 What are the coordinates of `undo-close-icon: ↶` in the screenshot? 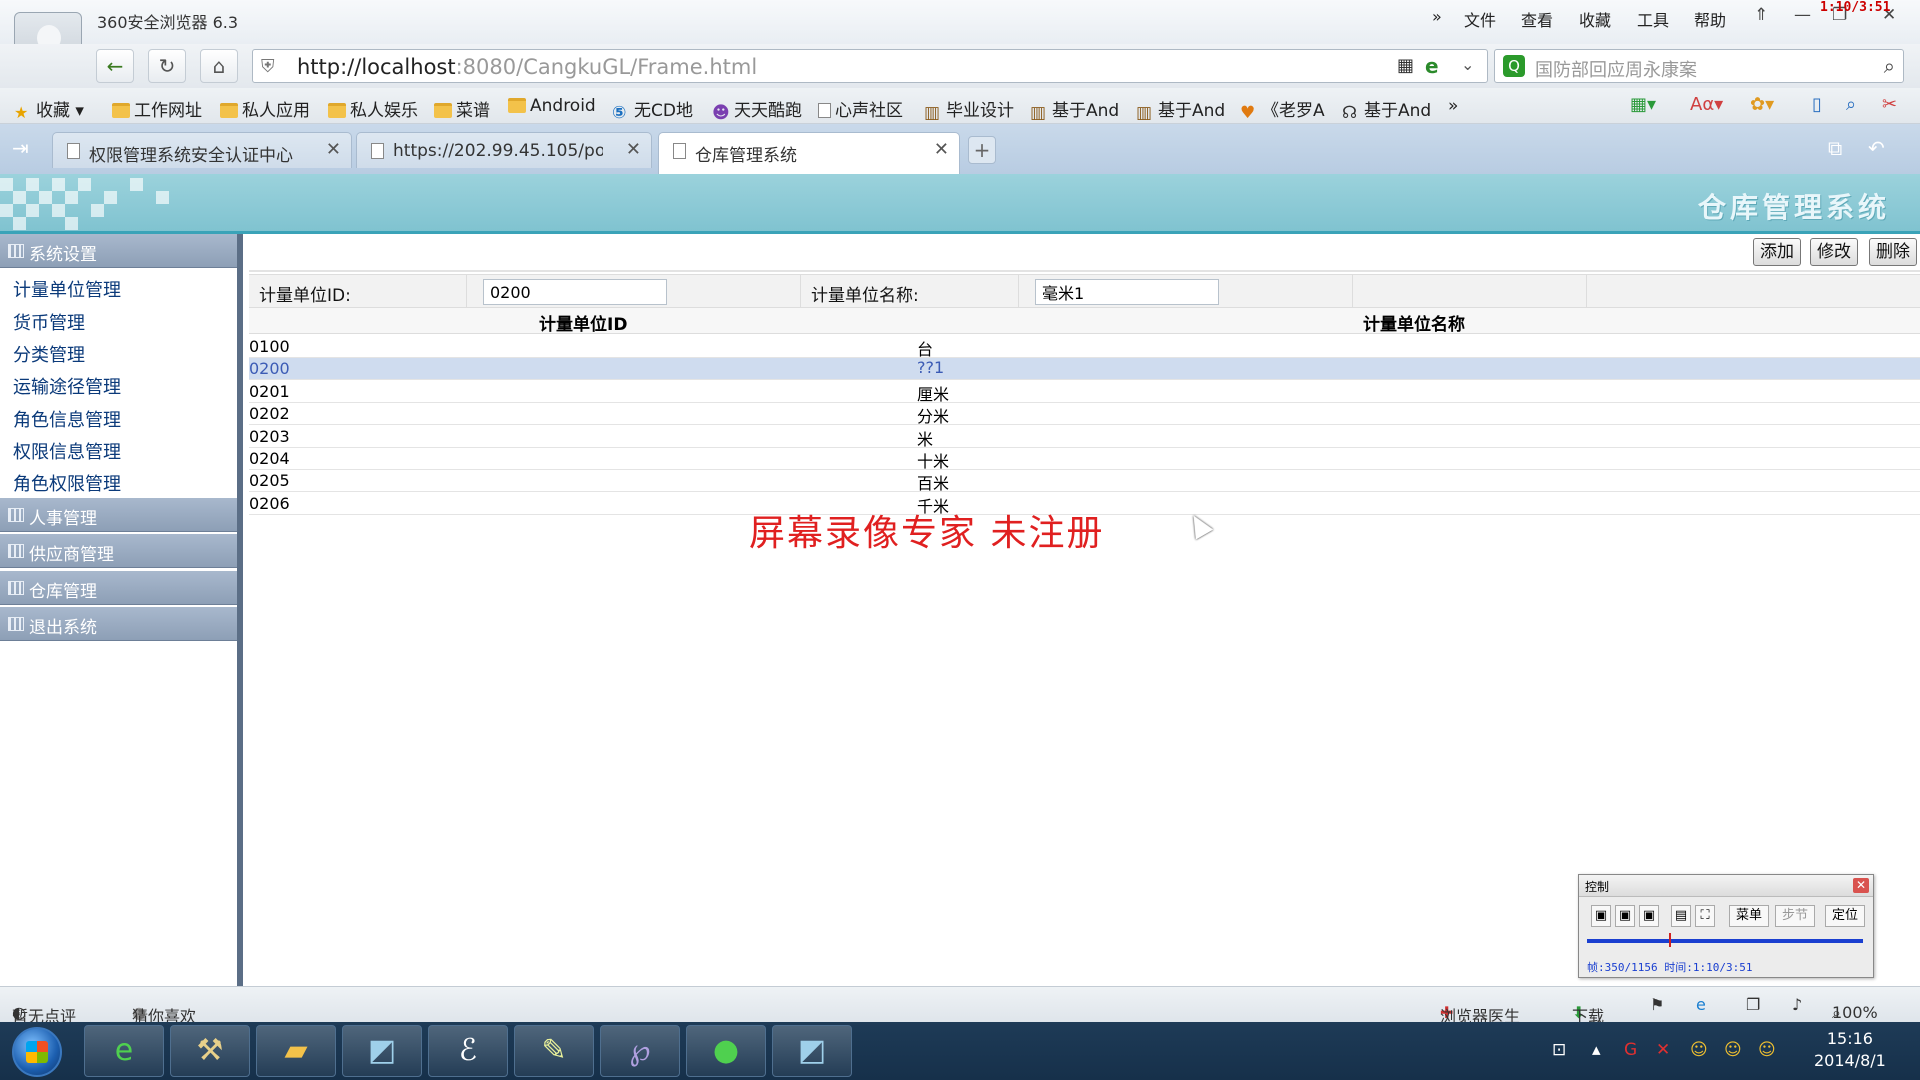 It's located at (1876, 148).